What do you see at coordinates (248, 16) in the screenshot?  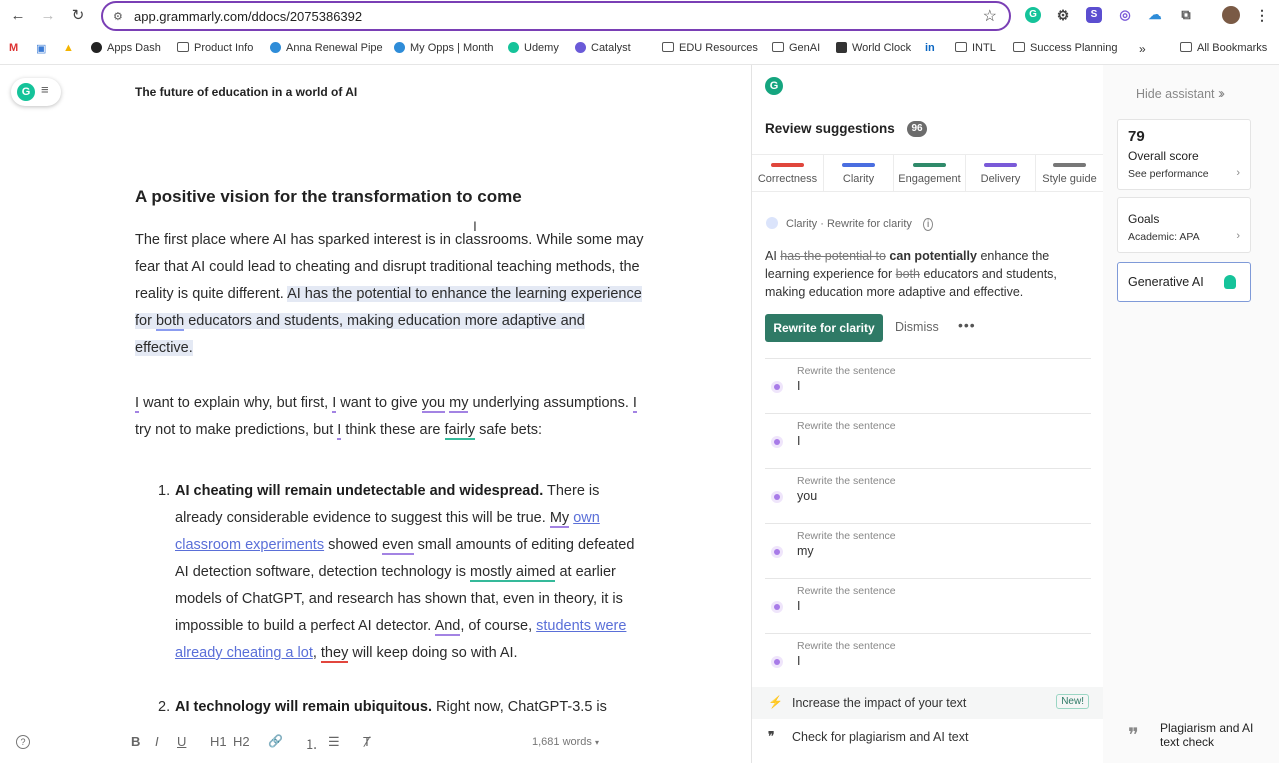 I see `url-text: app.grammarly.com/ddocs/2075386392` at bounding box center [248, 16].